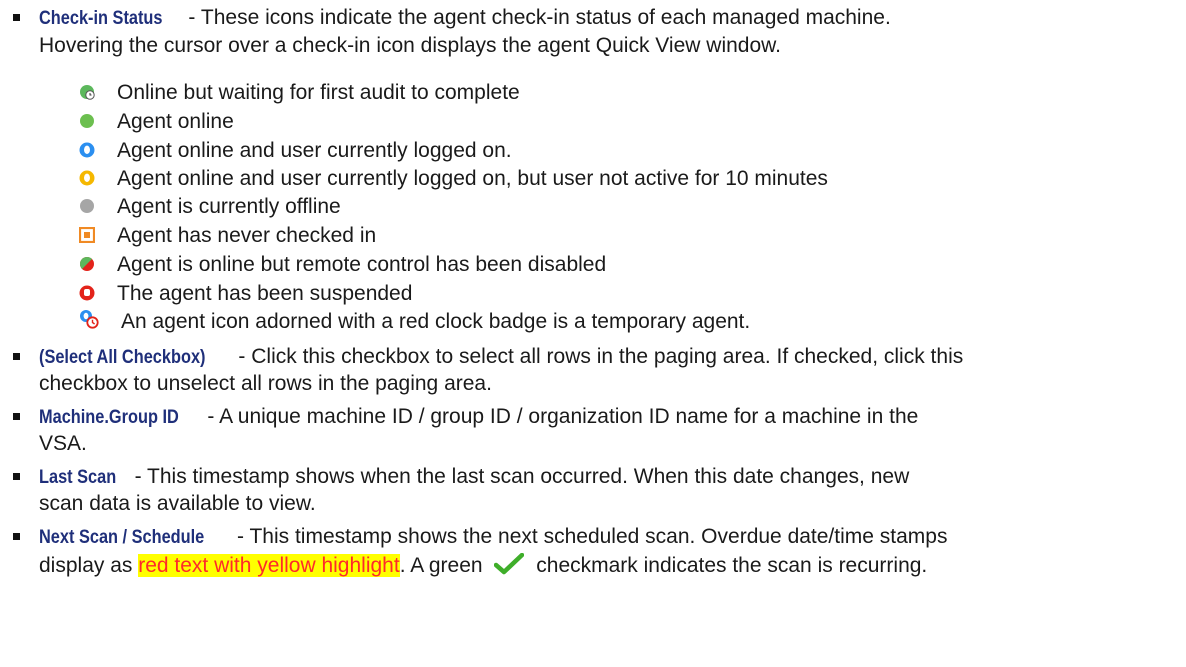 The height and width of the screenshot is (667, 1186). What do you see at coordinates (175, 121) in the screenshot?
I see `status-label: Agent online` at bounding box center [175, 121].